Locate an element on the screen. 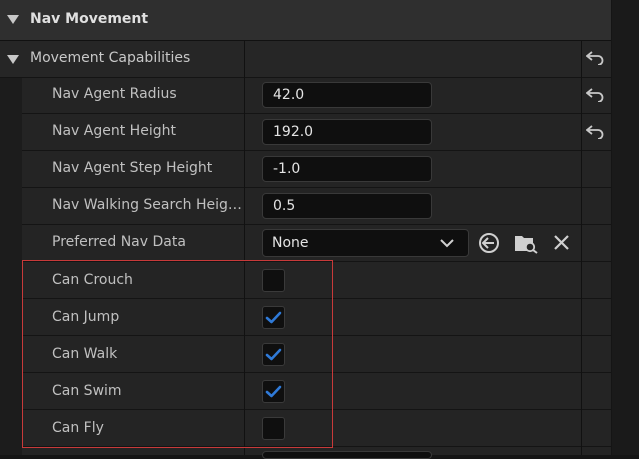 Image resolution: width=639 pixels, height=459 pixels. nav-agent-height-field is located at coordinates (347, 132).